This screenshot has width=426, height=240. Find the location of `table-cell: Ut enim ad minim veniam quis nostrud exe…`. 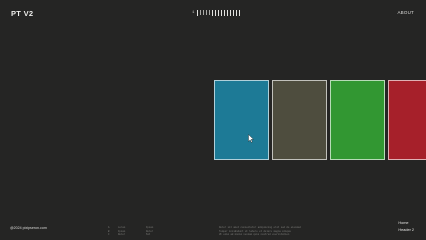

table-cell: Ut enim ad minim veniam quis nostrud exe… is located at coordinates (254, 235).